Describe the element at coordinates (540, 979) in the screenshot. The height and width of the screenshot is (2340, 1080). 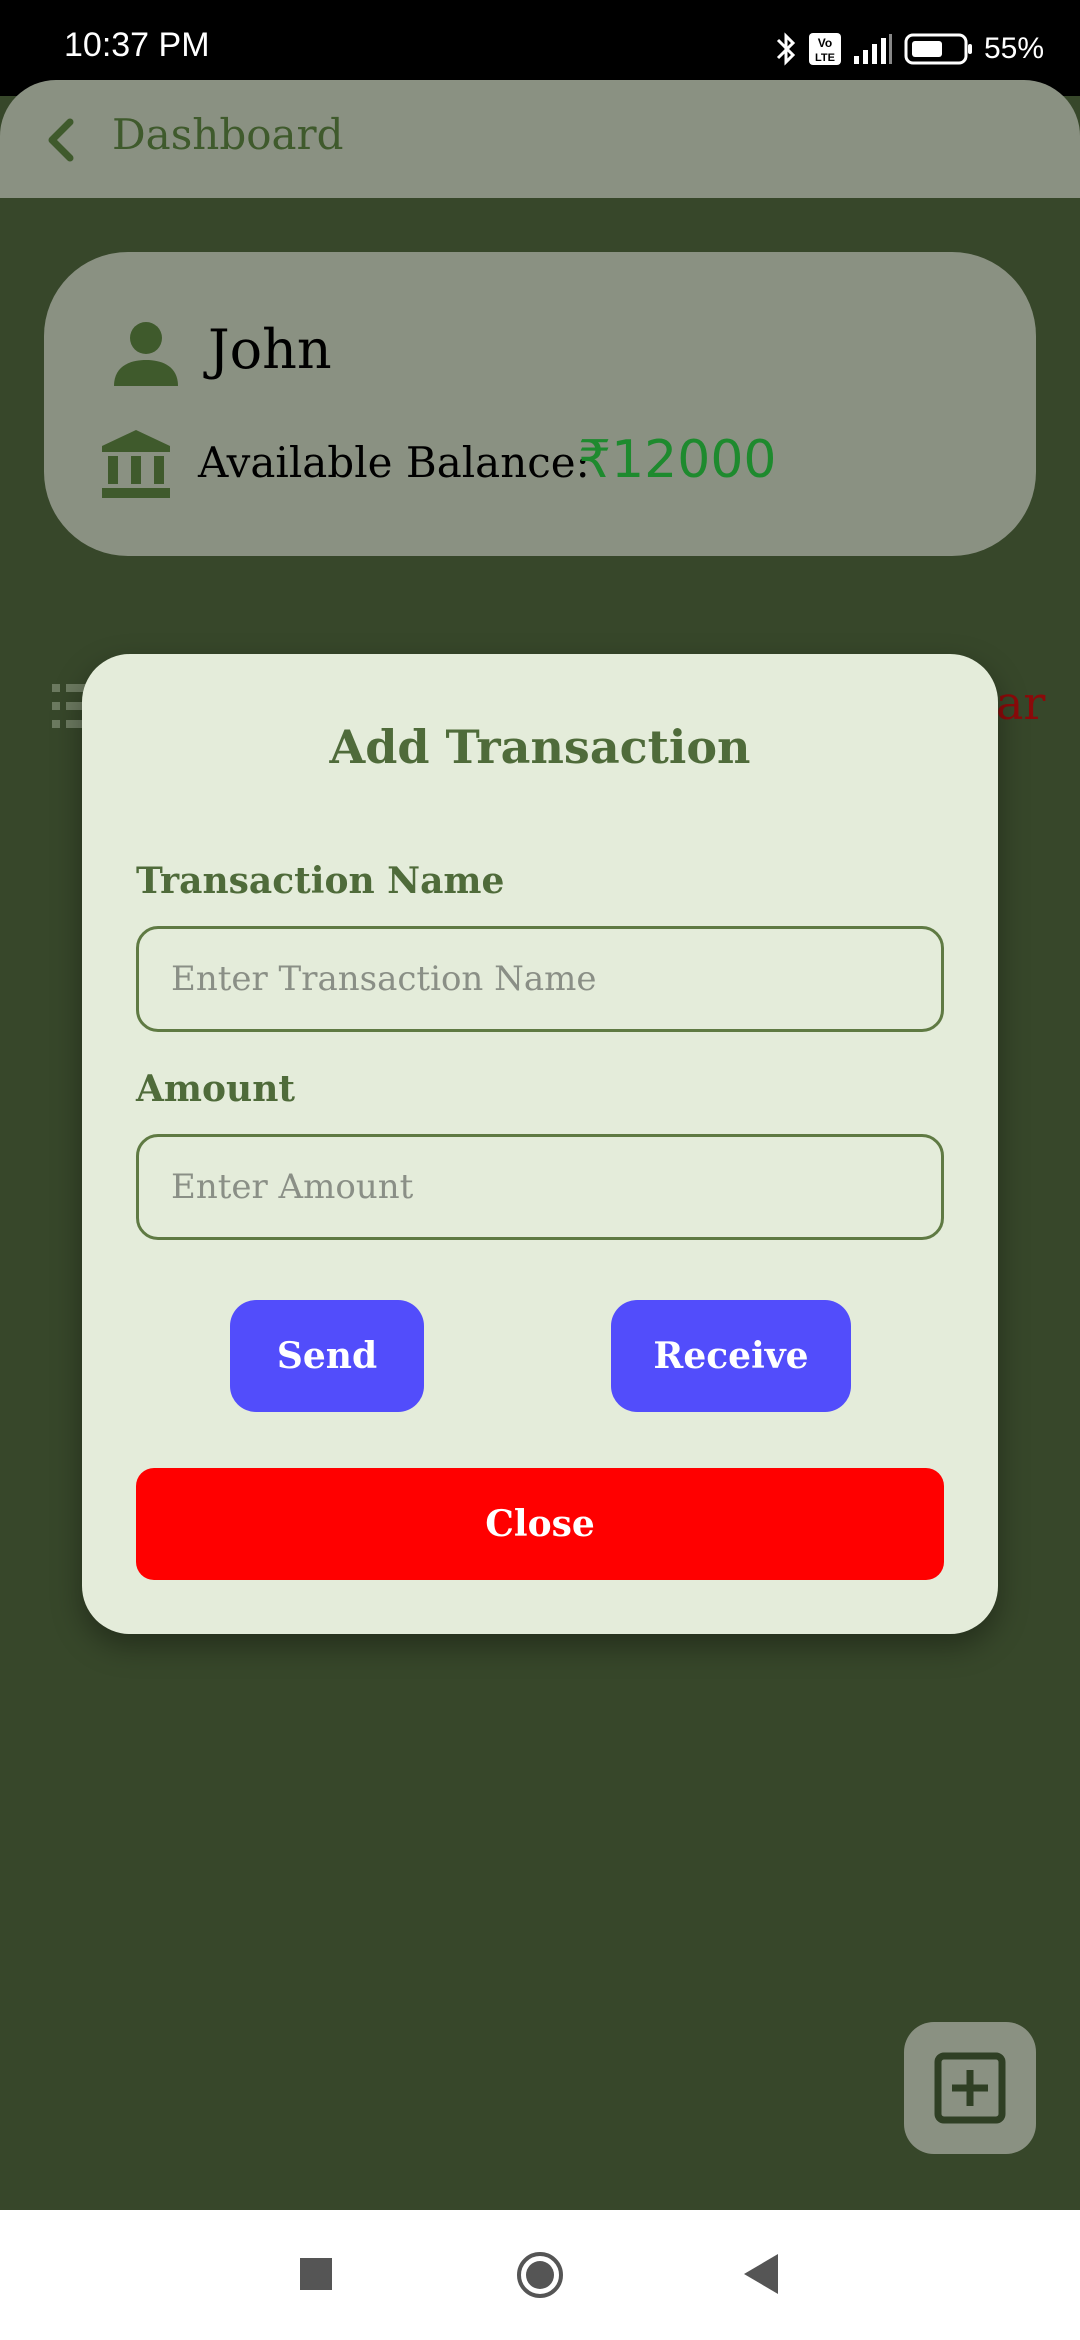
I see `transaction-name-input` at that location.